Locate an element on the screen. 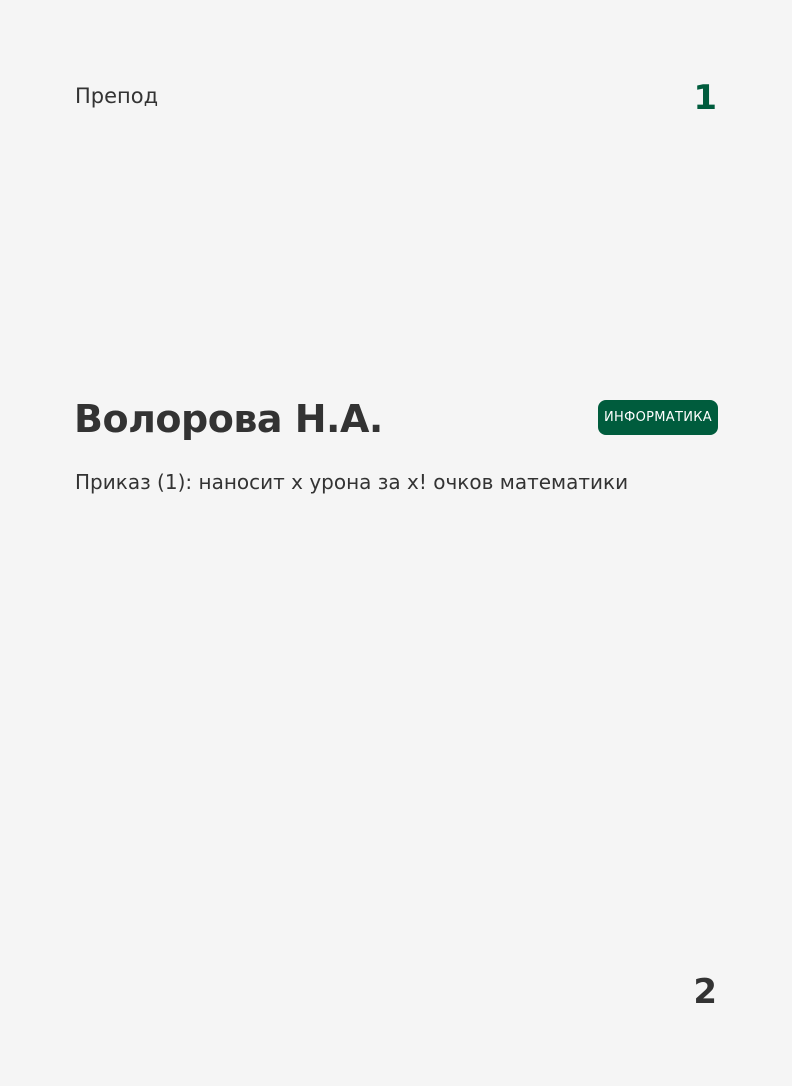 The image size is (792, 1086). card-cost: 1 is located at coordinates (705, 98).